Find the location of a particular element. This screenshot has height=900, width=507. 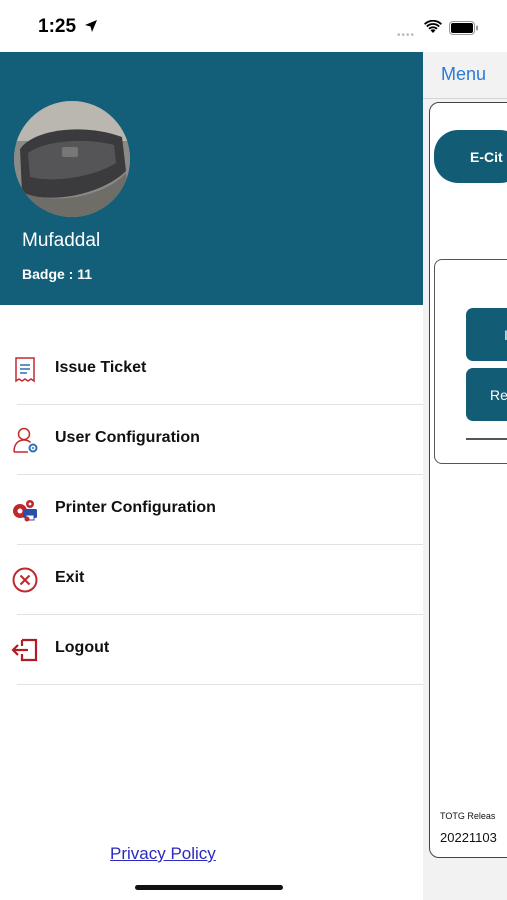

menu-divider is located at coordinates (220, 684).